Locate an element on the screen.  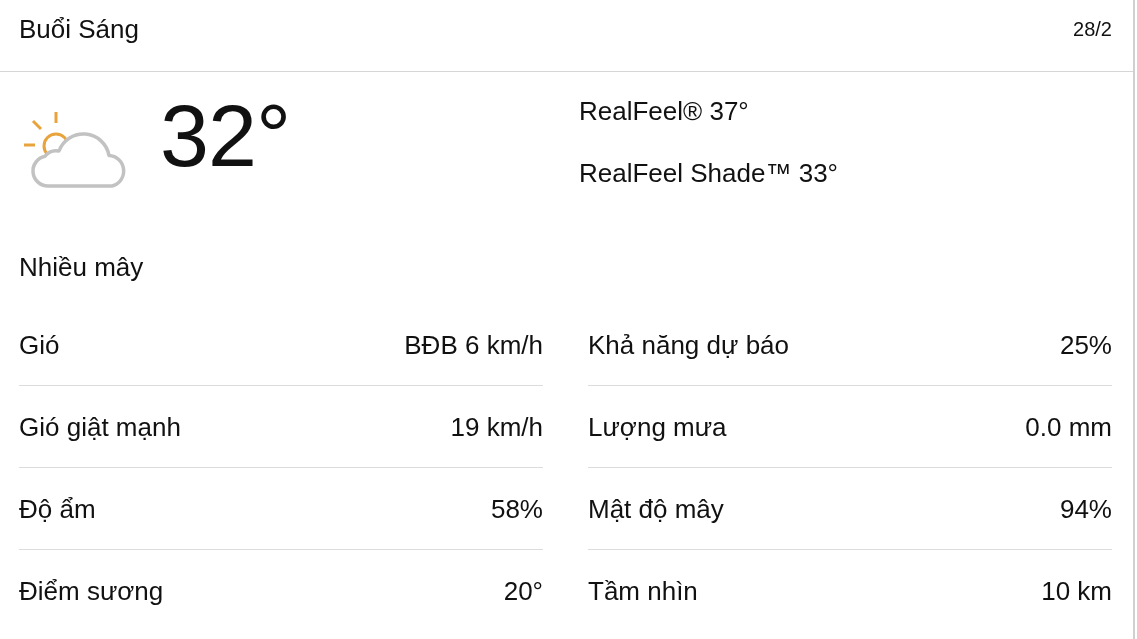
detail-value: 25% is located at coordinates (1085, 344).